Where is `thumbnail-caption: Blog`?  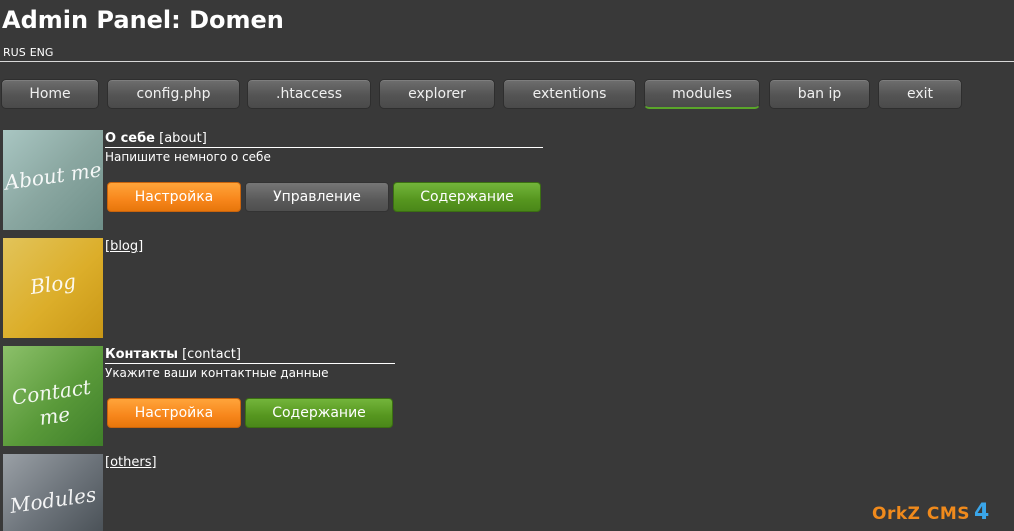
thumbnail-caption: Blog is located at coordinates (53, 284).